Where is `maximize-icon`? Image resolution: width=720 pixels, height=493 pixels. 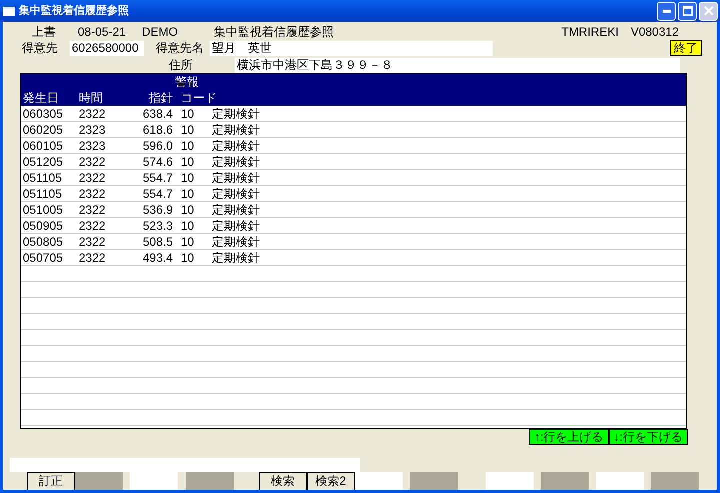
maximize-icon is located at coordinates (687, 11).